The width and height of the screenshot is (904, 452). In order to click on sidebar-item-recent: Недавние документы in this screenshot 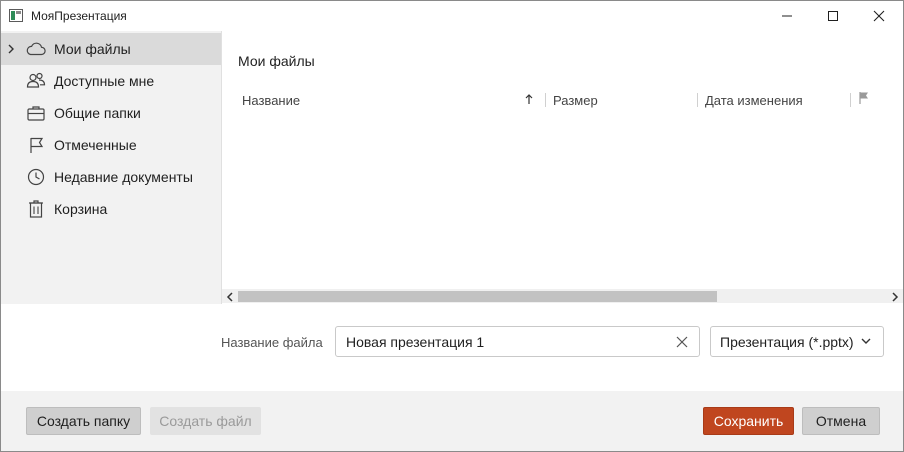, I will do `click(111, 177)`.